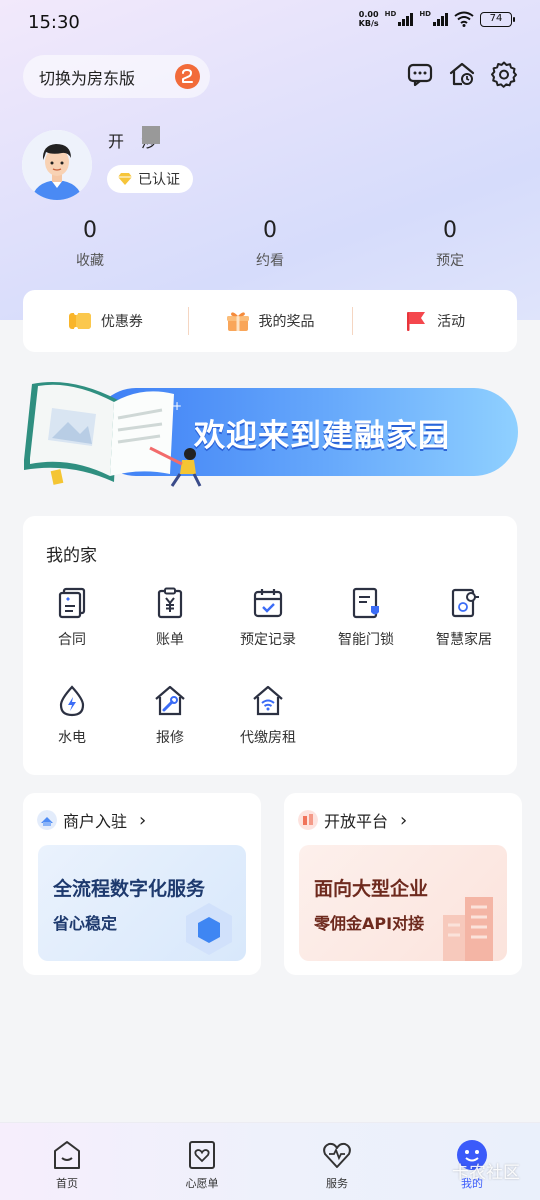 This screenshot has width=540, height=1200. I want to click on my-home-title: 我的家, so click(71, 556).